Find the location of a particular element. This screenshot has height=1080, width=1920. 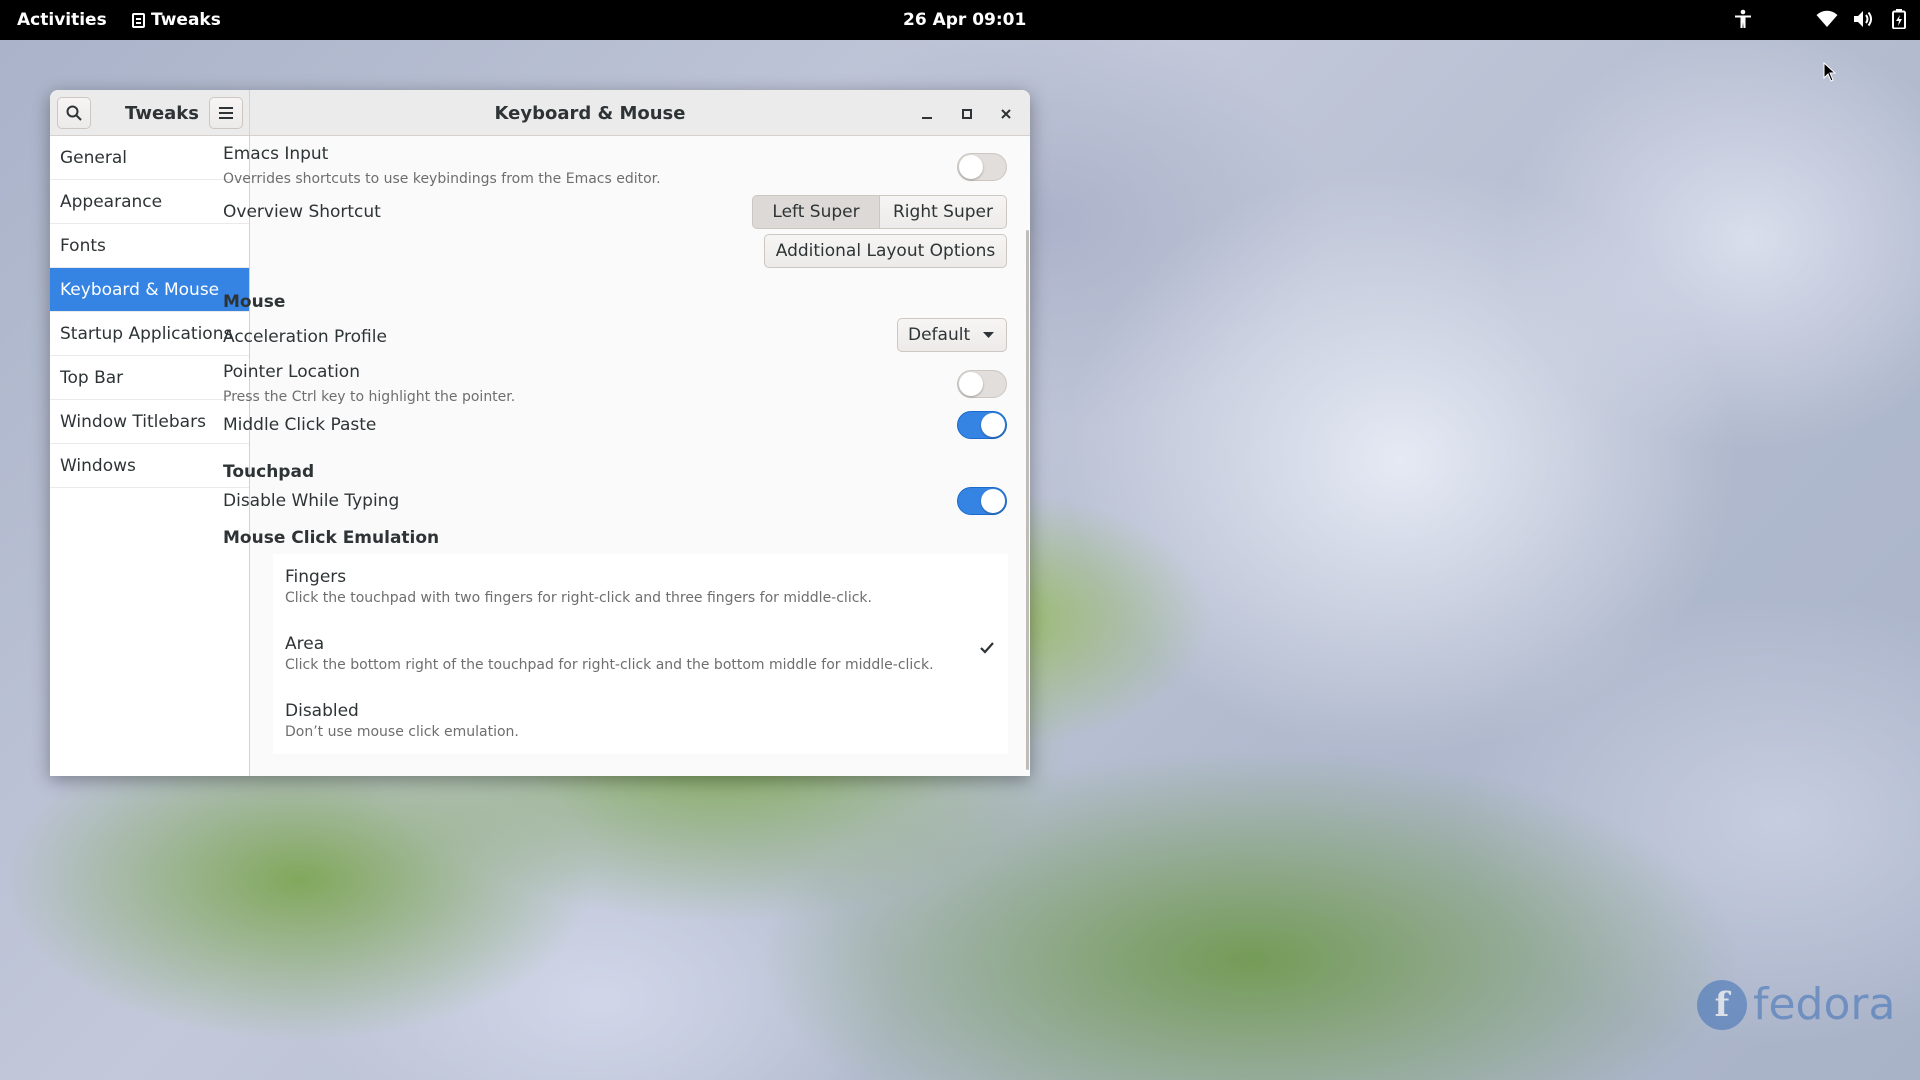

fedora-watermark: f fedora is located at coordinates (1796, 1004).